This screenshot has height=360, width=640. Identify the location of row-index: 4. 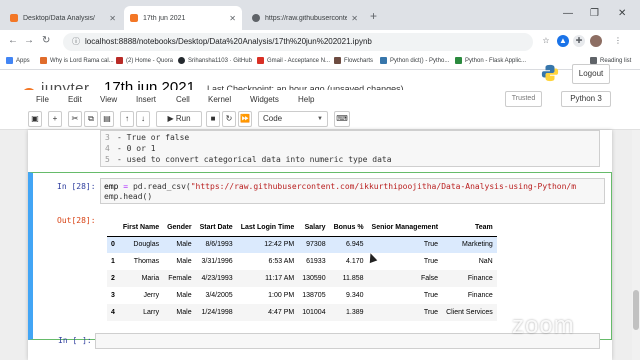
(113, 312).